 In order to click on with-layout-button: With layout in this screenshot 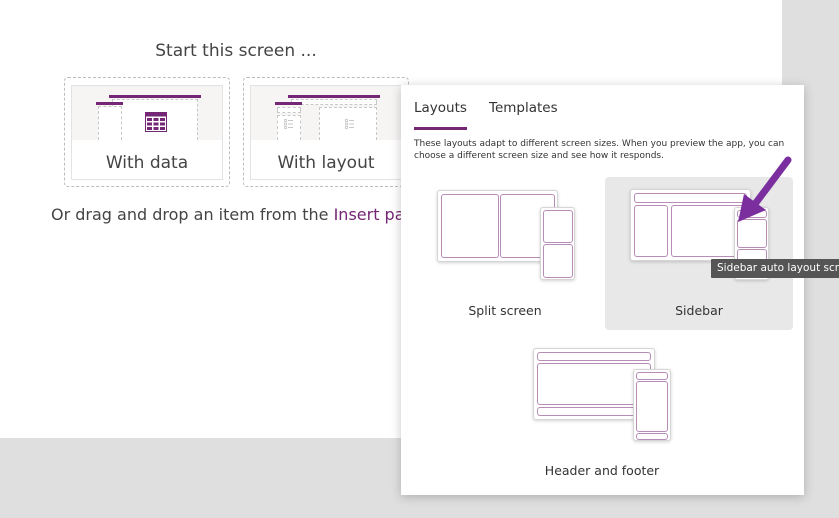, I will do `click(326, 132)`.